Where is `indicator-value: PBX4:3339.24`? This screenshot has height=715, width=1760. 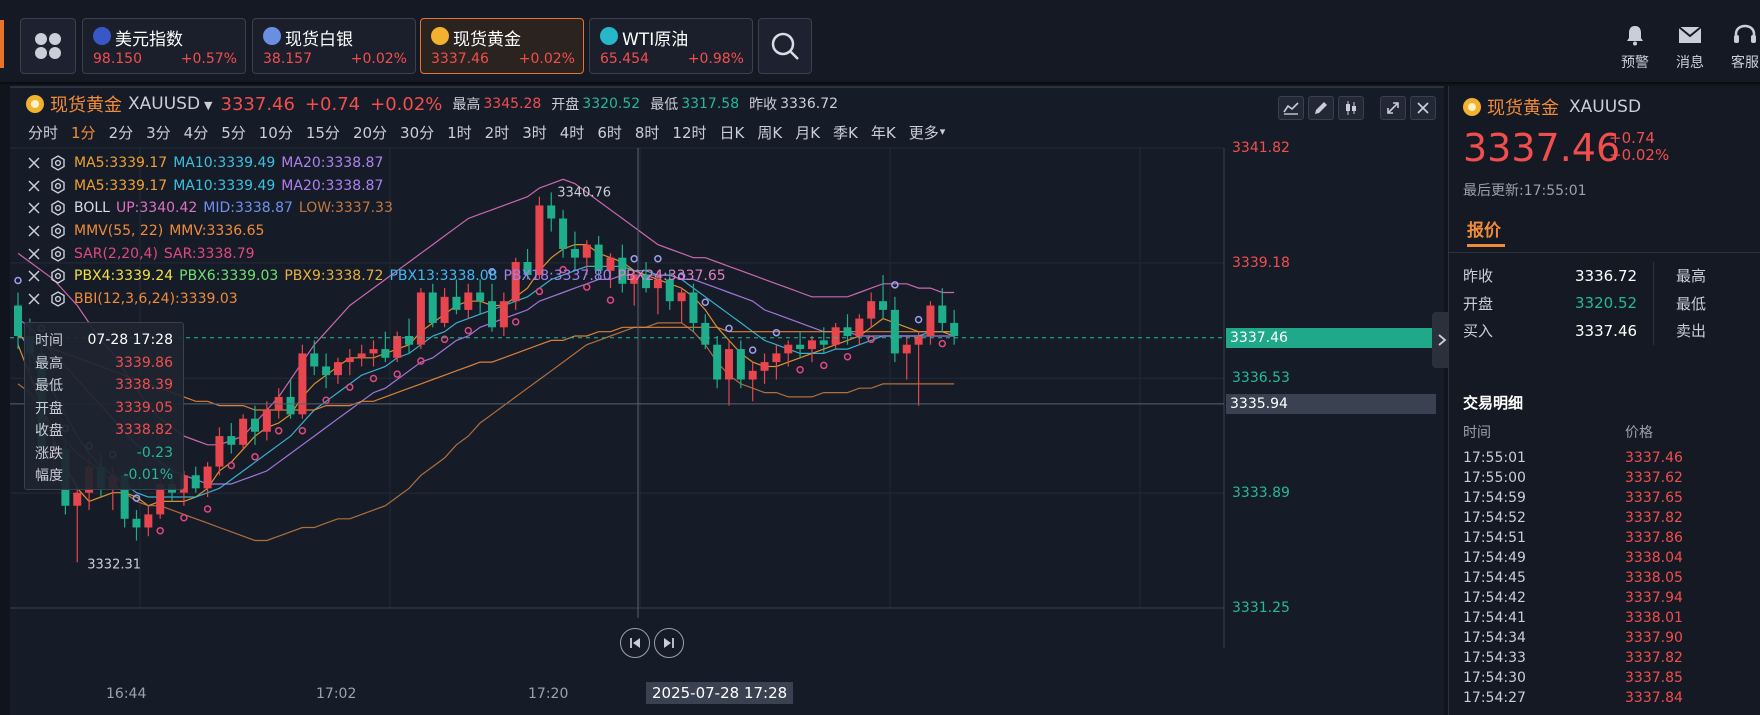
indicator-value: PBX4:3339.24 is located at coordinates (124, 276).